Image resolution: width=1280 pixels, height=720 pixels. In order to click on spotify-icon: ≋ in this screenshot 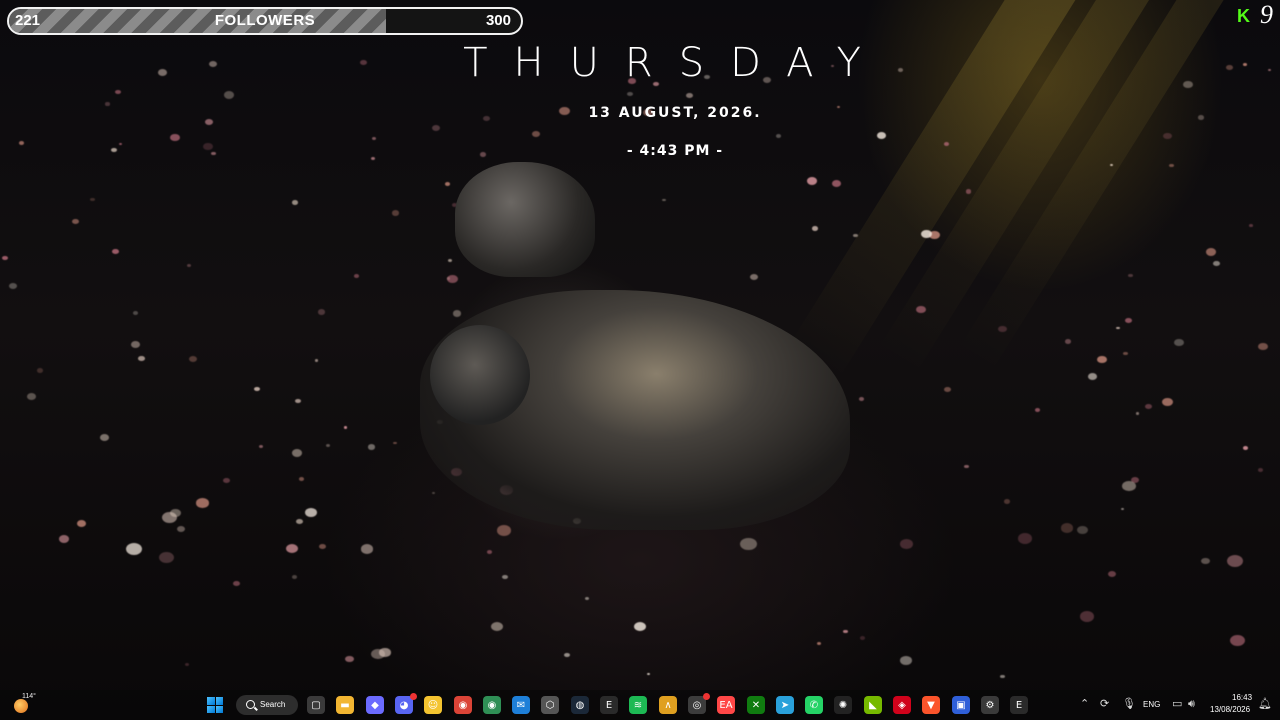, I will do `click(638, 705)`.